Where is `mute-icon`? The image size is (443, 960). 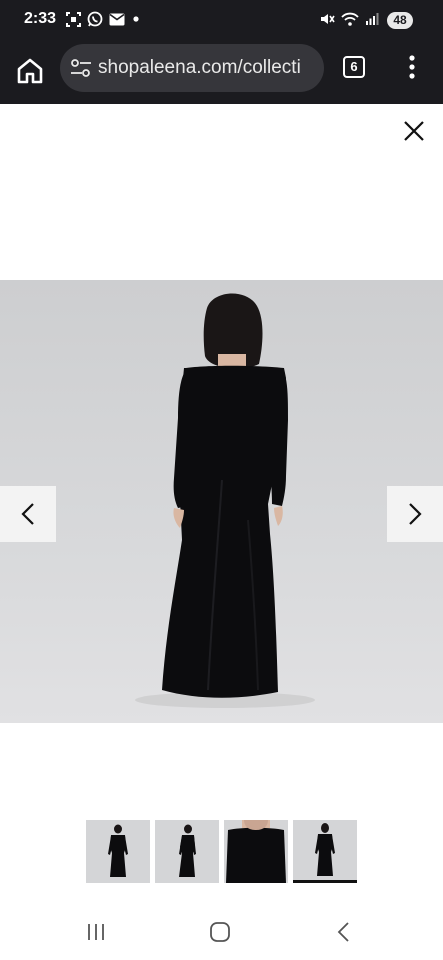 mute-icon is located at coordinates (328, 19).